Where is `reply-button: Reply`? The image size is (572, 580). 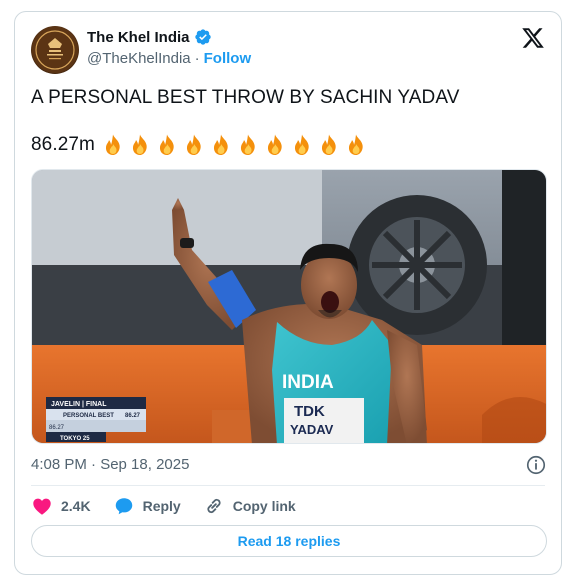
reply-button: Reply is located at coordinates (147, 506).